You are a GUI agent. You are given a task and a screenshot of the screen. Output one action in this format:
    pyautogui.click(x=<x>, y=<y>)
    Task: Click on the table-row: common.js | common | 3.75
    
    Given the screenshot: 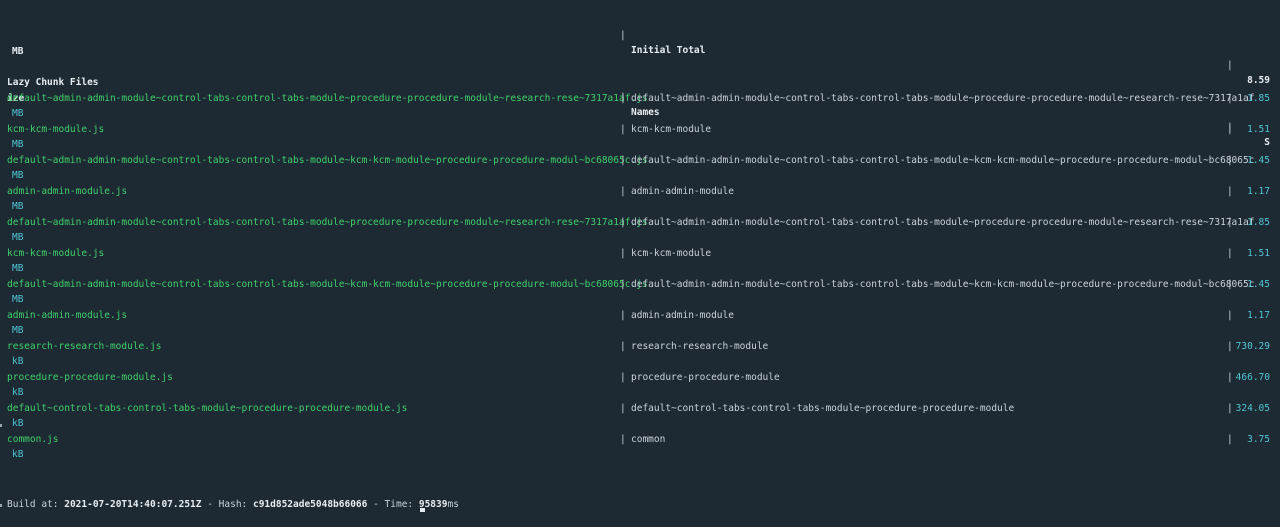 What is the action you would take?
    pyautogui.click(x=640, y=439)
    